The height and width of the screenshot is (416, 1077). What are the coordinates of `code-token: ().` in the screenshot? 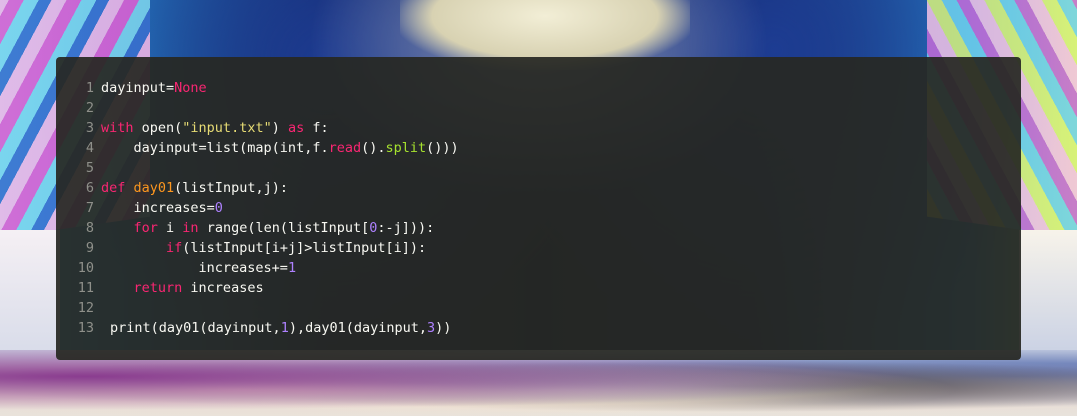 It's located at (373, 148).